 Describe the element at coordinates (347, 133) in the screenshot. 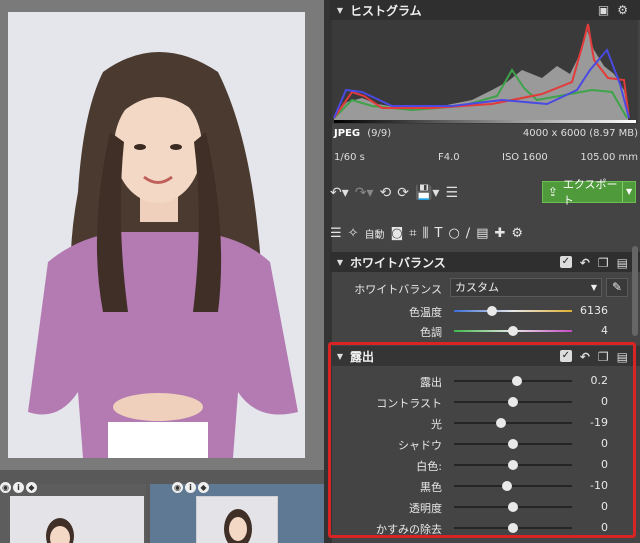

I see `file-format: JPEG` at that location.